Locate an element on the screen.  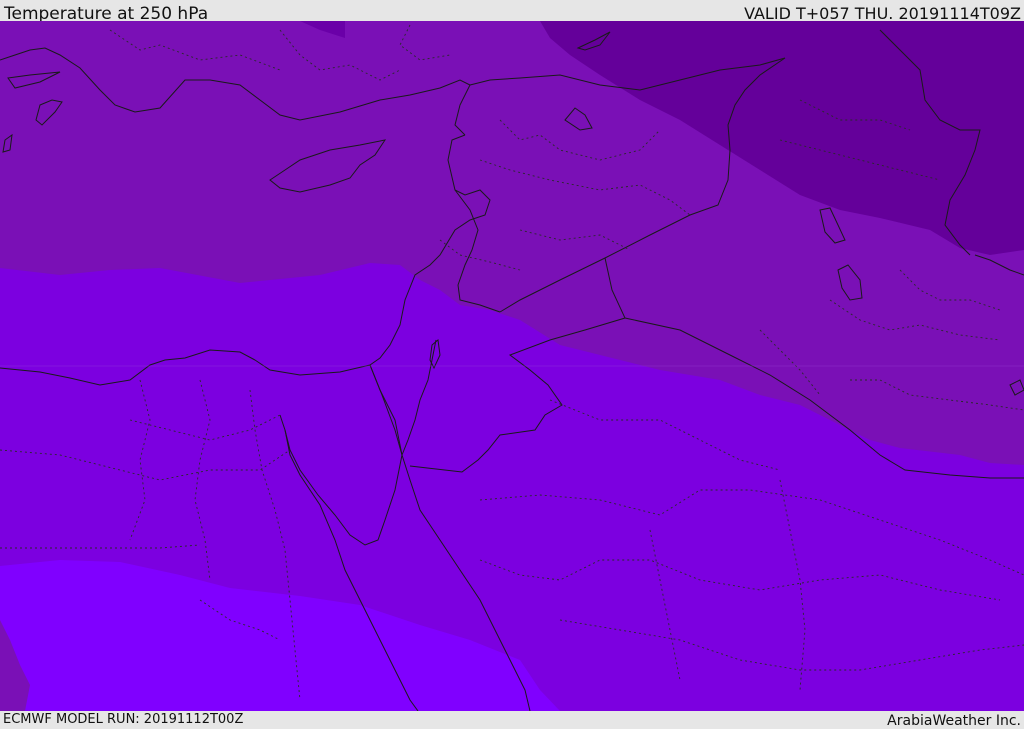
credit-label: ArabiaWeather Inc. is located at coordinates (954, 721).